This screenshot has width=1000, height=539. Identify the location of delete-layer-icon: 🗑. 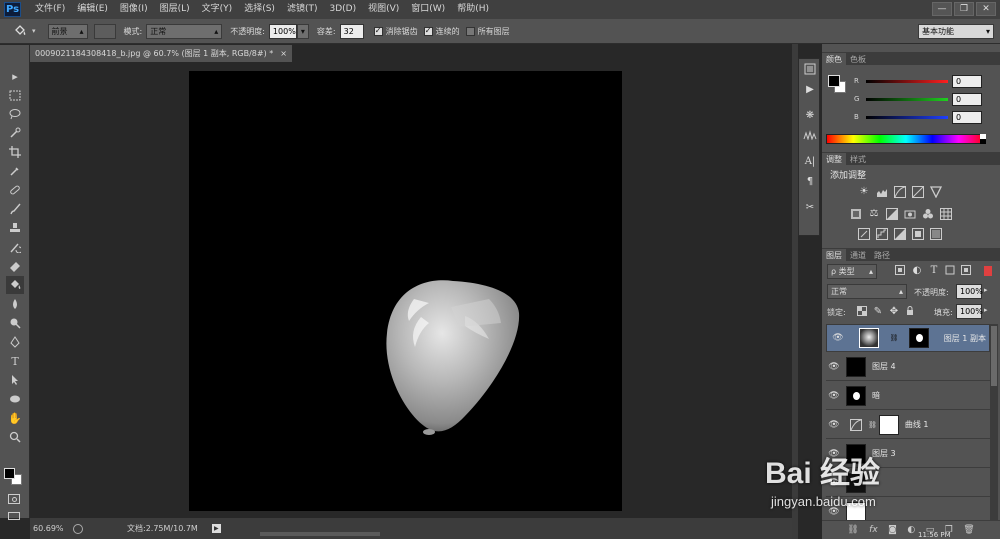
(968, 530).